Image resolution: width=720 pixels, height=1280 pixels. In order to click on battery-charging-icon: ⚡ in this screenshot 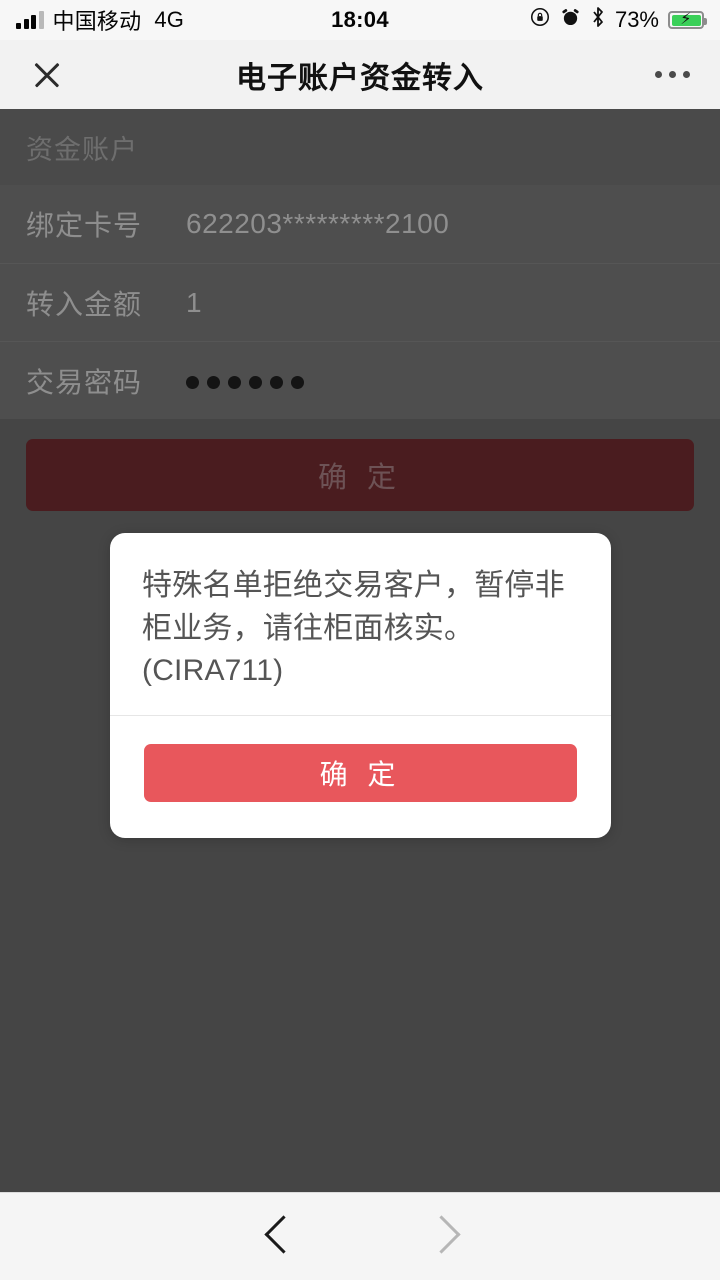, I will do `click(687, 20)`.